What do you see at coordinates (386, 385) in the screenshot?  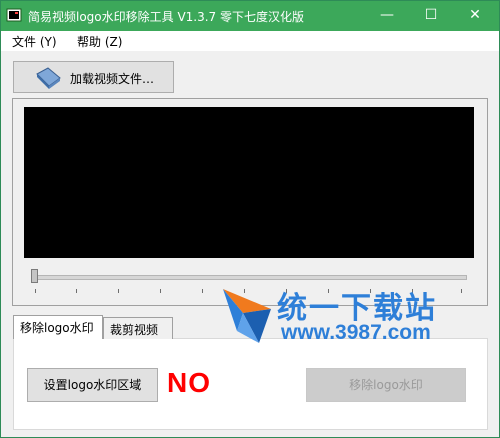 I see `remove-logo-button: 移除logo水印` at bounding box center [386, 385].